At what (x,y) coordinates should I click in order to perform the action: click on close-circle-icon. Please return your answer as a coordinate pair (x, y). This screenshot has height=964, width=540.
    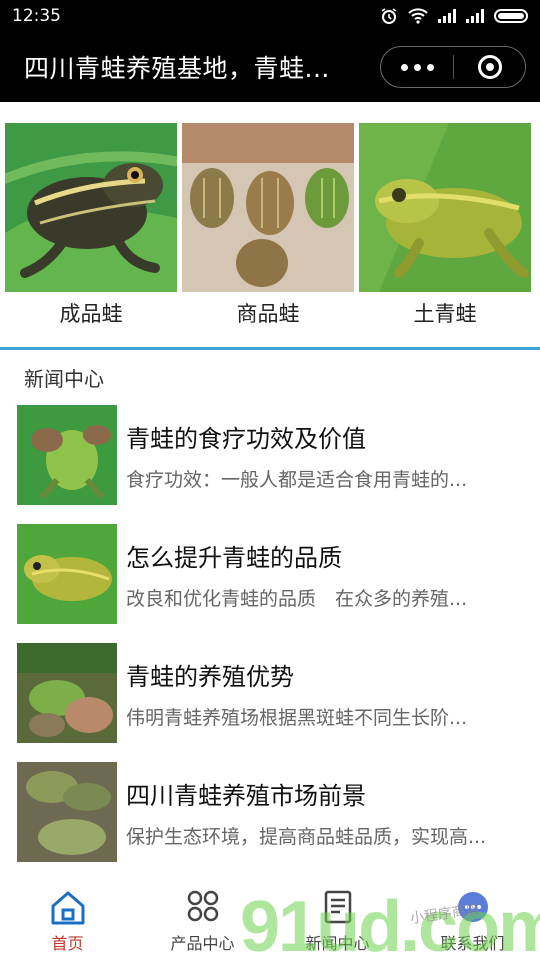
    Looking at the image, I should click on (489, 67).